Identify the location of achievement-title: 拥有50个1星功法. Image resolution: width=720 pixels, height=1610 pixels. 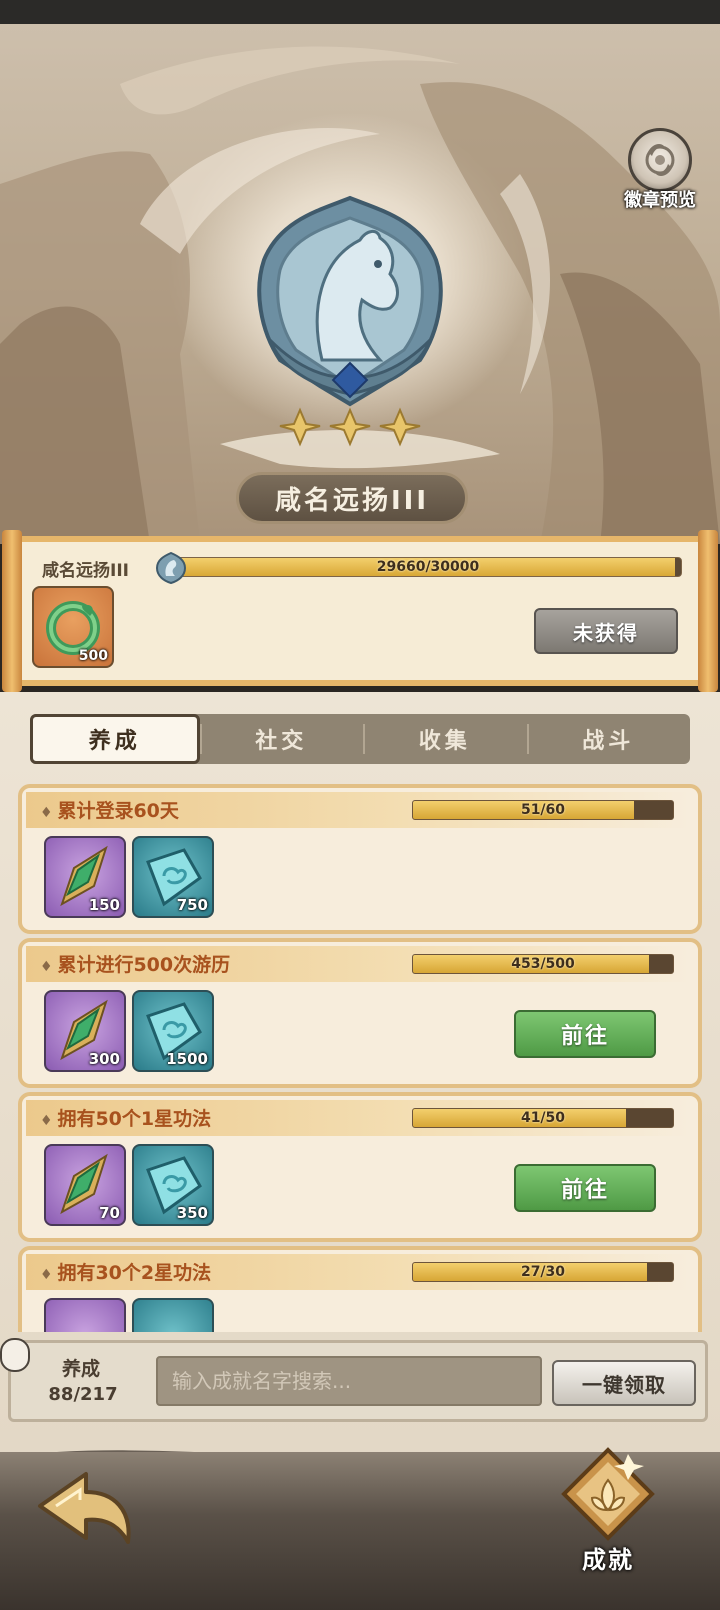
(125, 1117).